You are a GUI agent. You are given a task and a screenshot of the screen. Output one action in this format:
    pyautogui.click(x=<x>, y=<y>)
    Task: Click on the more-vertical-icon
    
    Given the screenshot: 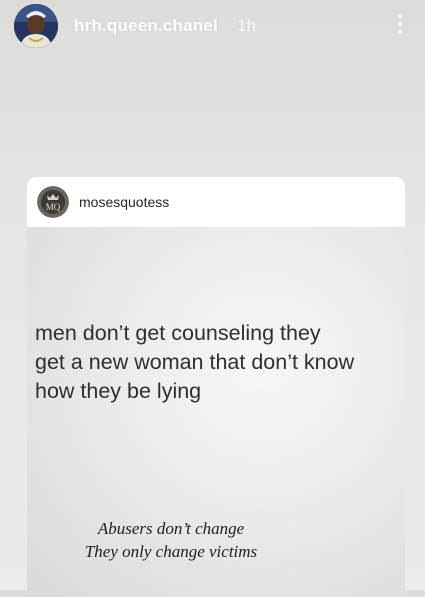 What is the action you would take?
    pyautogui.click(x=400, y=24)
    